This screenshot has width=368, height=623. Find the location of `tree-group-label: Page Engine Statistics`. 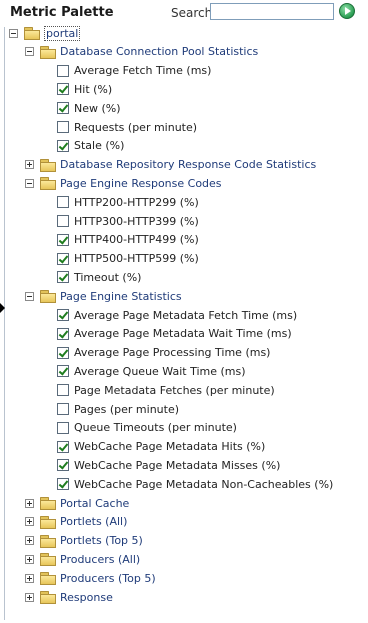

tree-group-label: Page Engine Statistics is located at coordinates (121, 296).